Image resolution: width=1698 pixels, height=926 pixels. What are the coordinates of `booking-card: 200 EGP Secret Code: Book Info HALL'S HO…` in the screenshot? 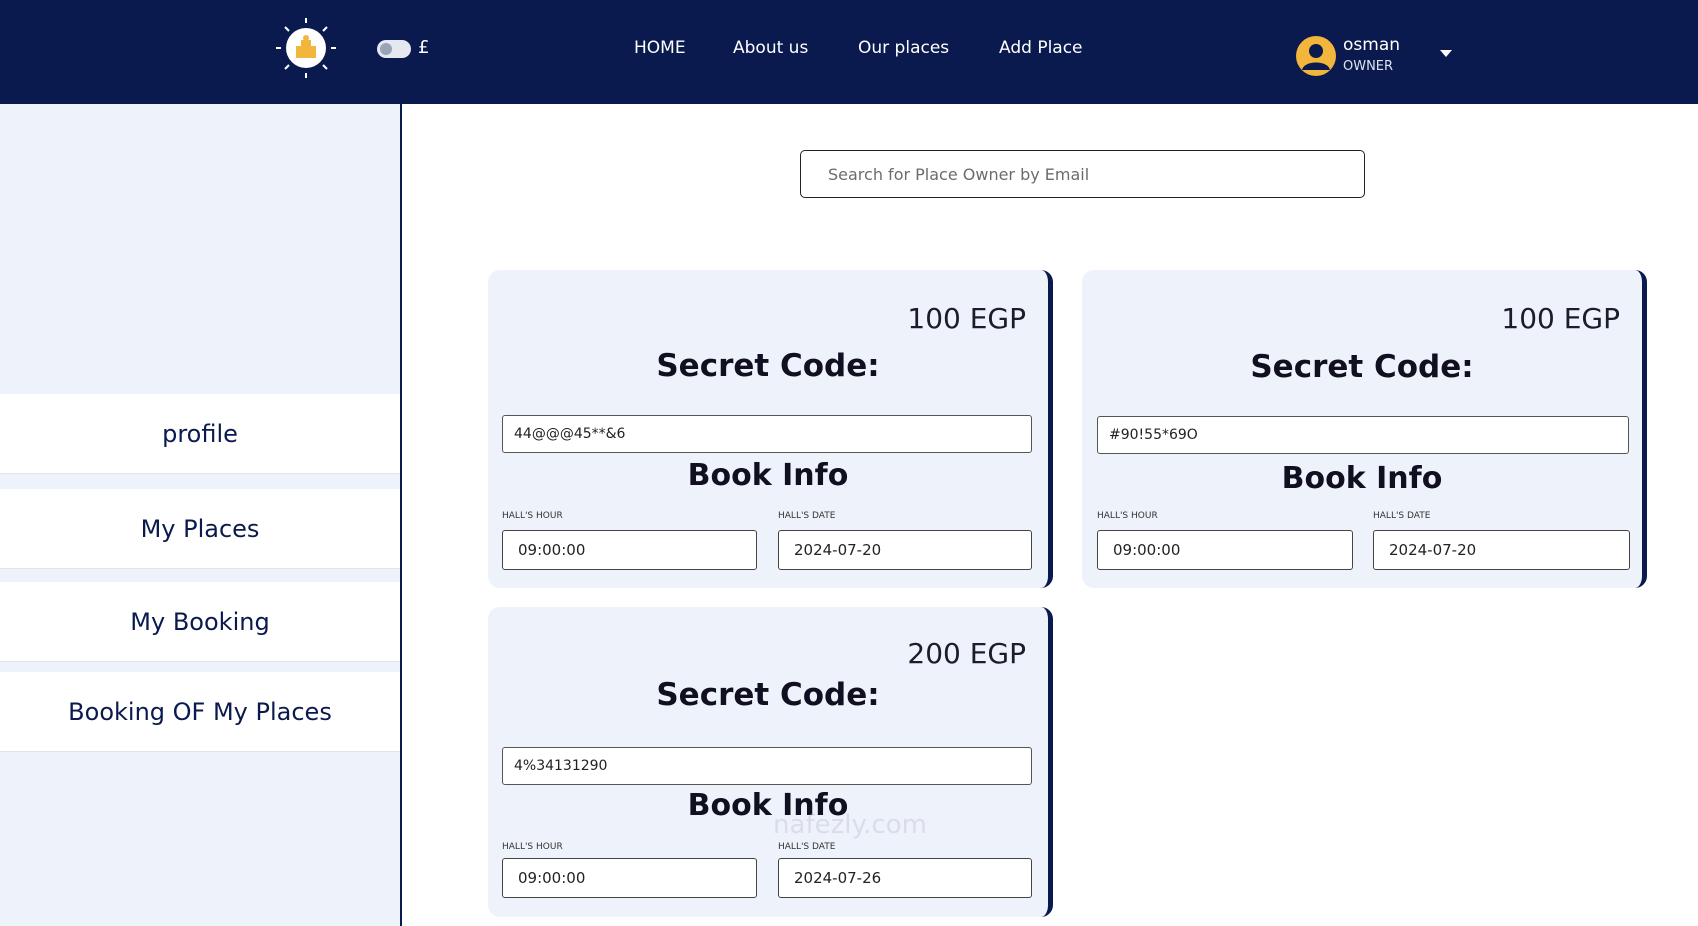 It's located at (770, 762).